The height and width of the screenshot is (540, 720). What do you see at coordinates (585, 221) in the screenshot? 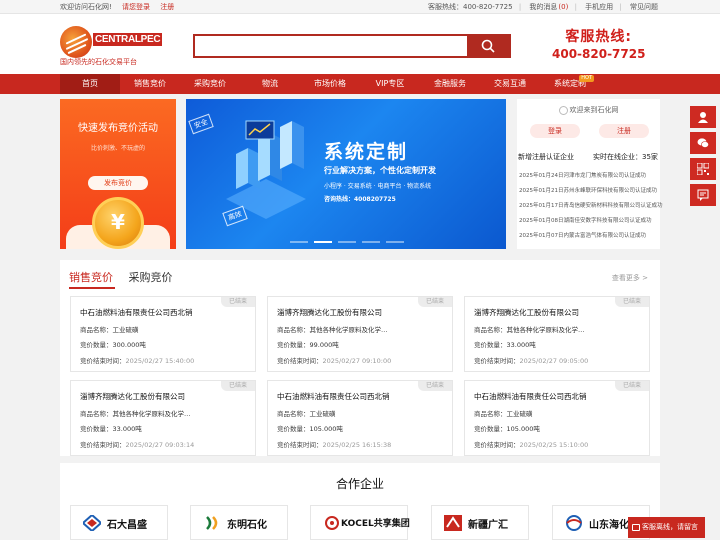
I see `list-item: 2025年01月08日湖南佳安数字科技有限公司认证成功` at bounding box center [585, 221].